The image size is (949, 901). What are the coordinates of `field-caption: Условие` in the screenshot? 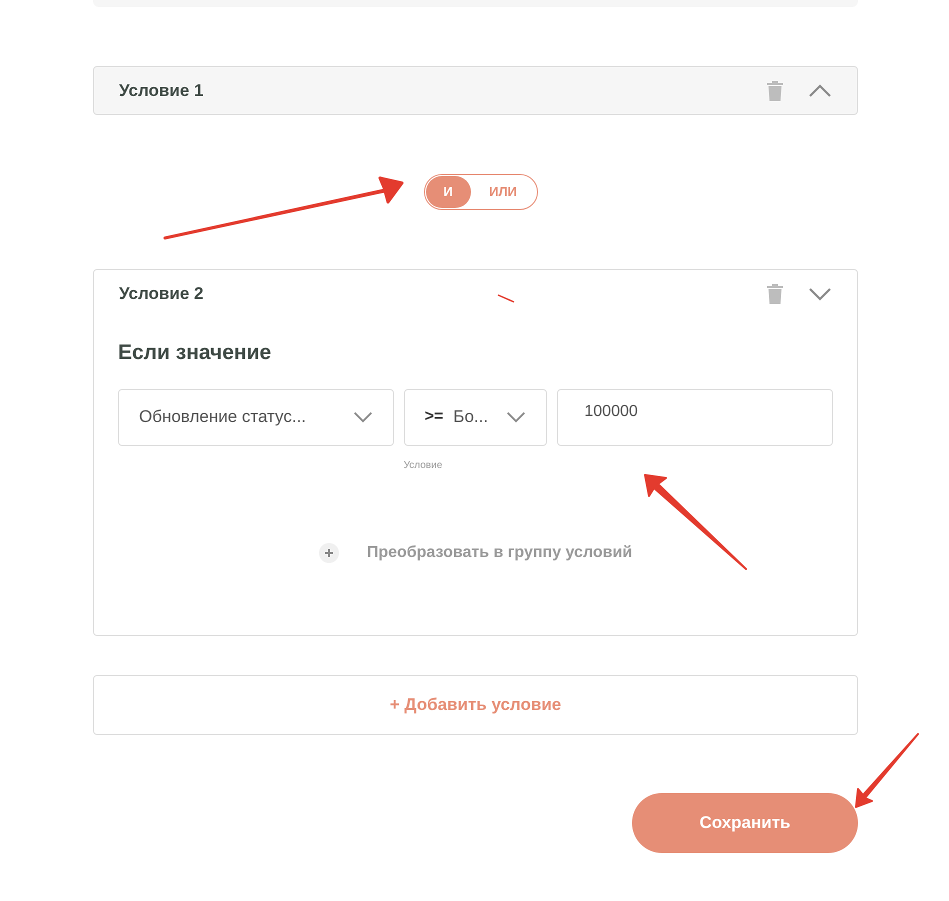 It's located at (423, 465).